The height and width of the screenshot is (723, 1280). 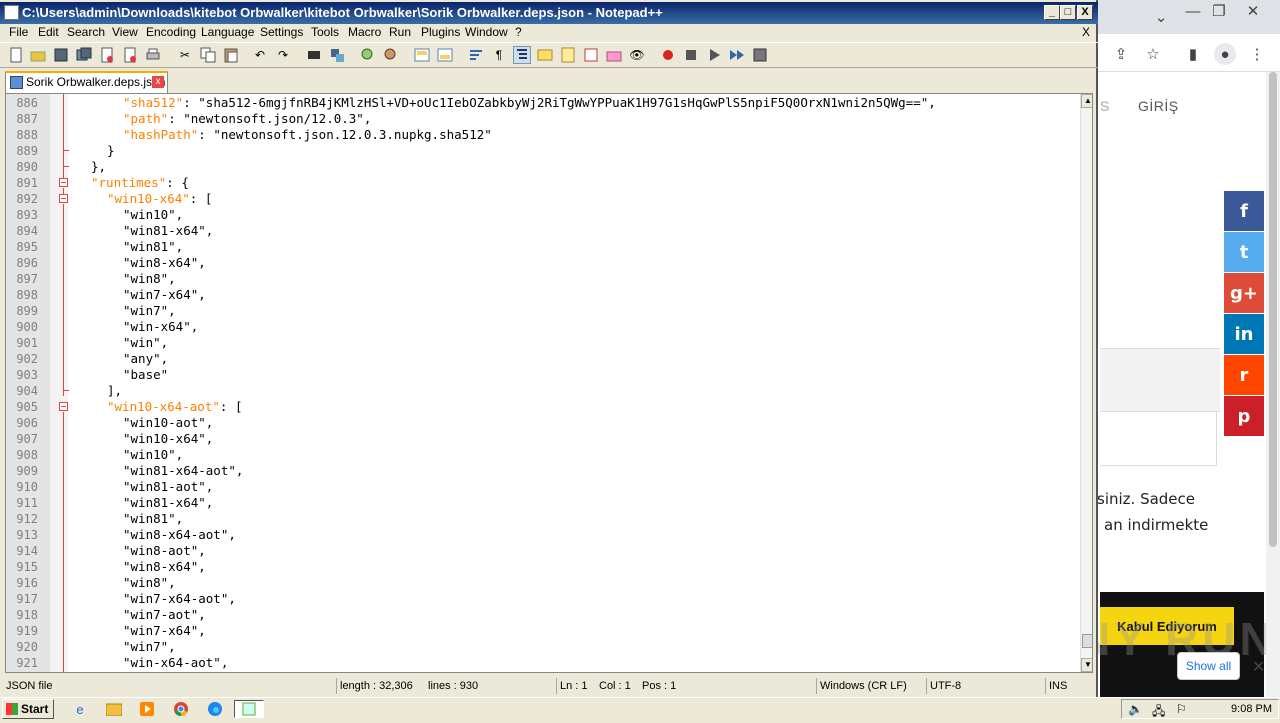 I want to click on save-all-icon, so click(x=84, y=55).